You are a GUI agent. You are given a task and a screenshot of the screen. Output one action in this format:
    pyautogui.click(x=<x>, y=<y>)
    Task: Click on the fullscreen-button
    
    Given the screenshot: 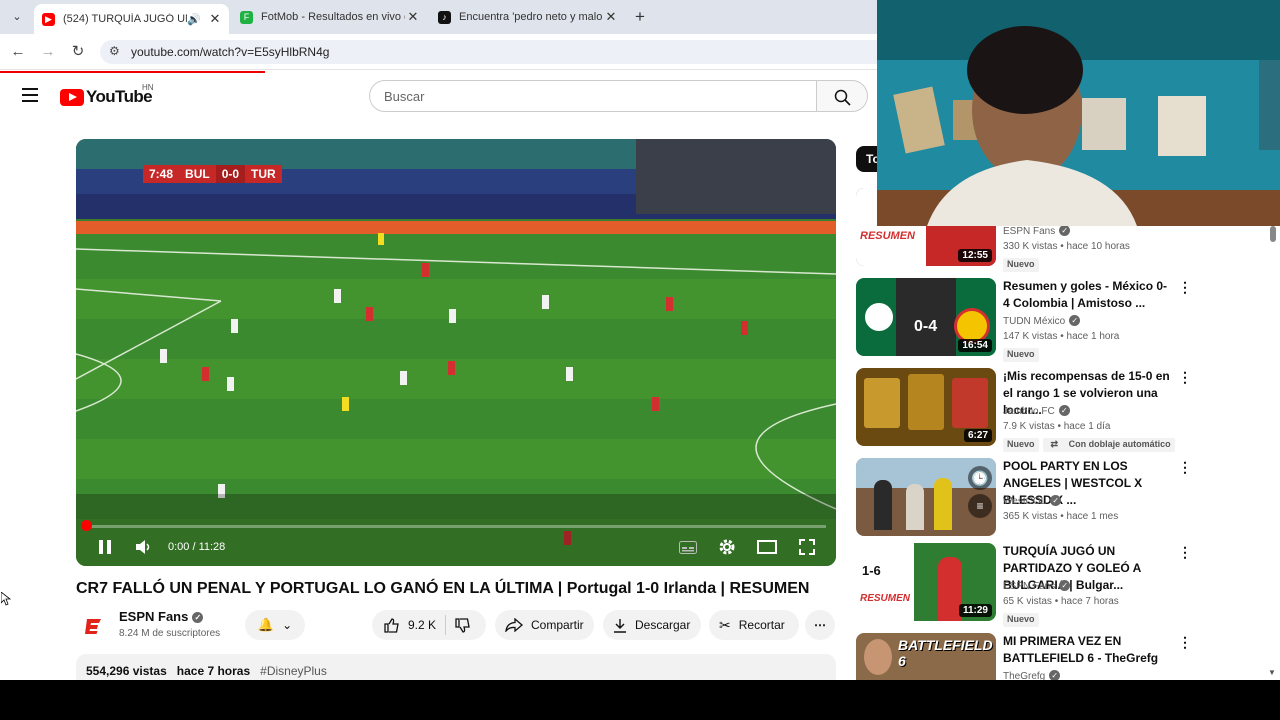 What is the action you would take?
    pyautogui.click(x=807, y=547)
    